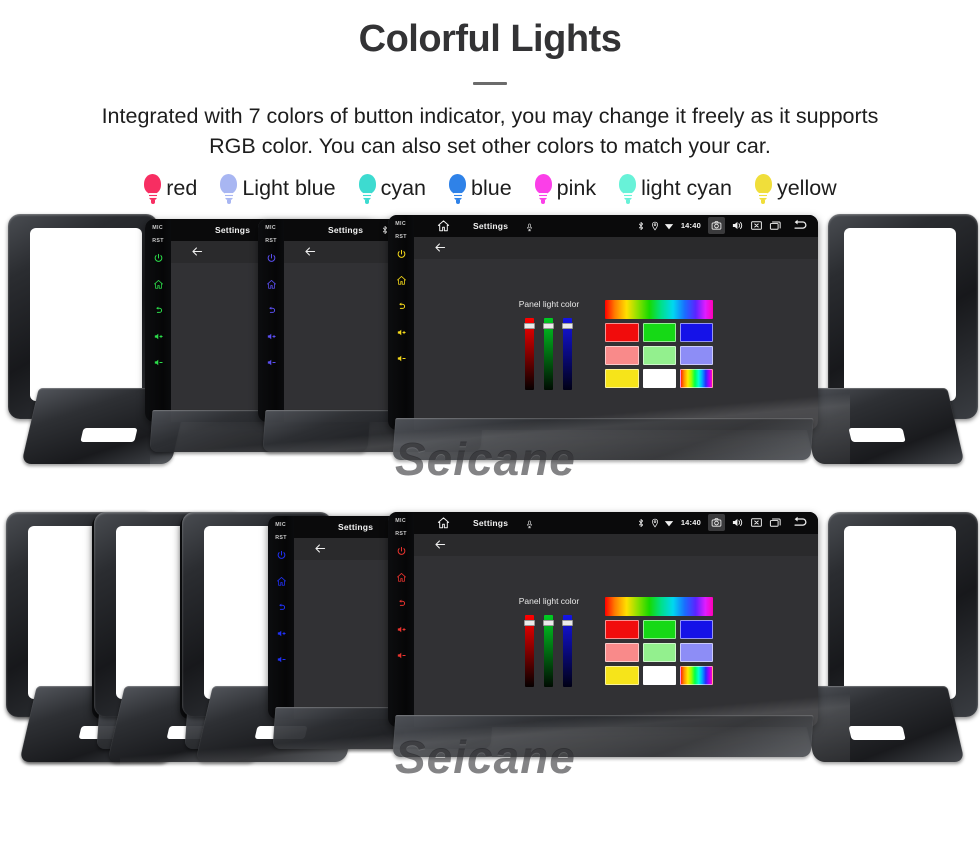 Image resolution: width=980 pixels, height=846 pixels. Describe the element at coordinates (549, 600) in the screenshot. I see `panel-light-color-label: Panel light color` at that location.